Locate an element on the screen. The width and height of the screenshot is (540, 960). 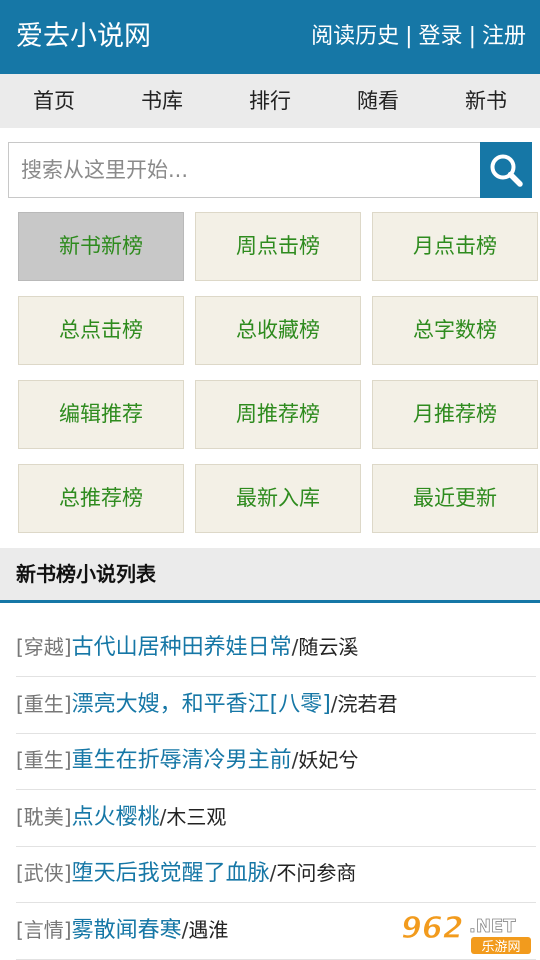
list-item: [重生]漂亮大嫂，和平香江[八零]/浣若君 is located at coordinates (276, 705).